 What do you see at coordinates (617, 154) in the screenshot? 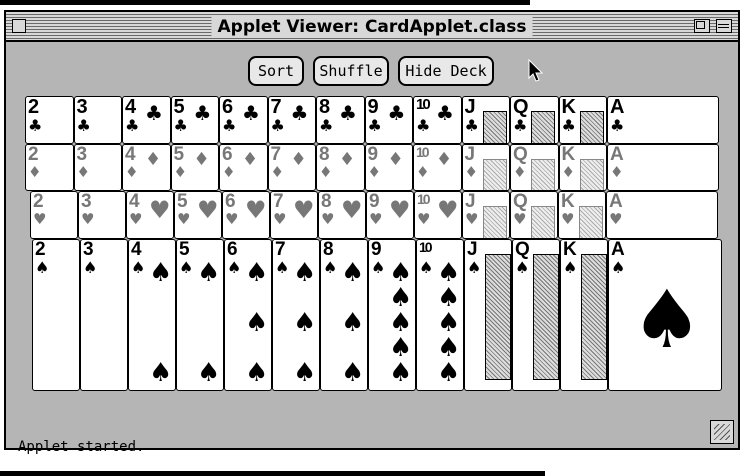
I see `card-rank-label: A` at bounding box center [617, 154].